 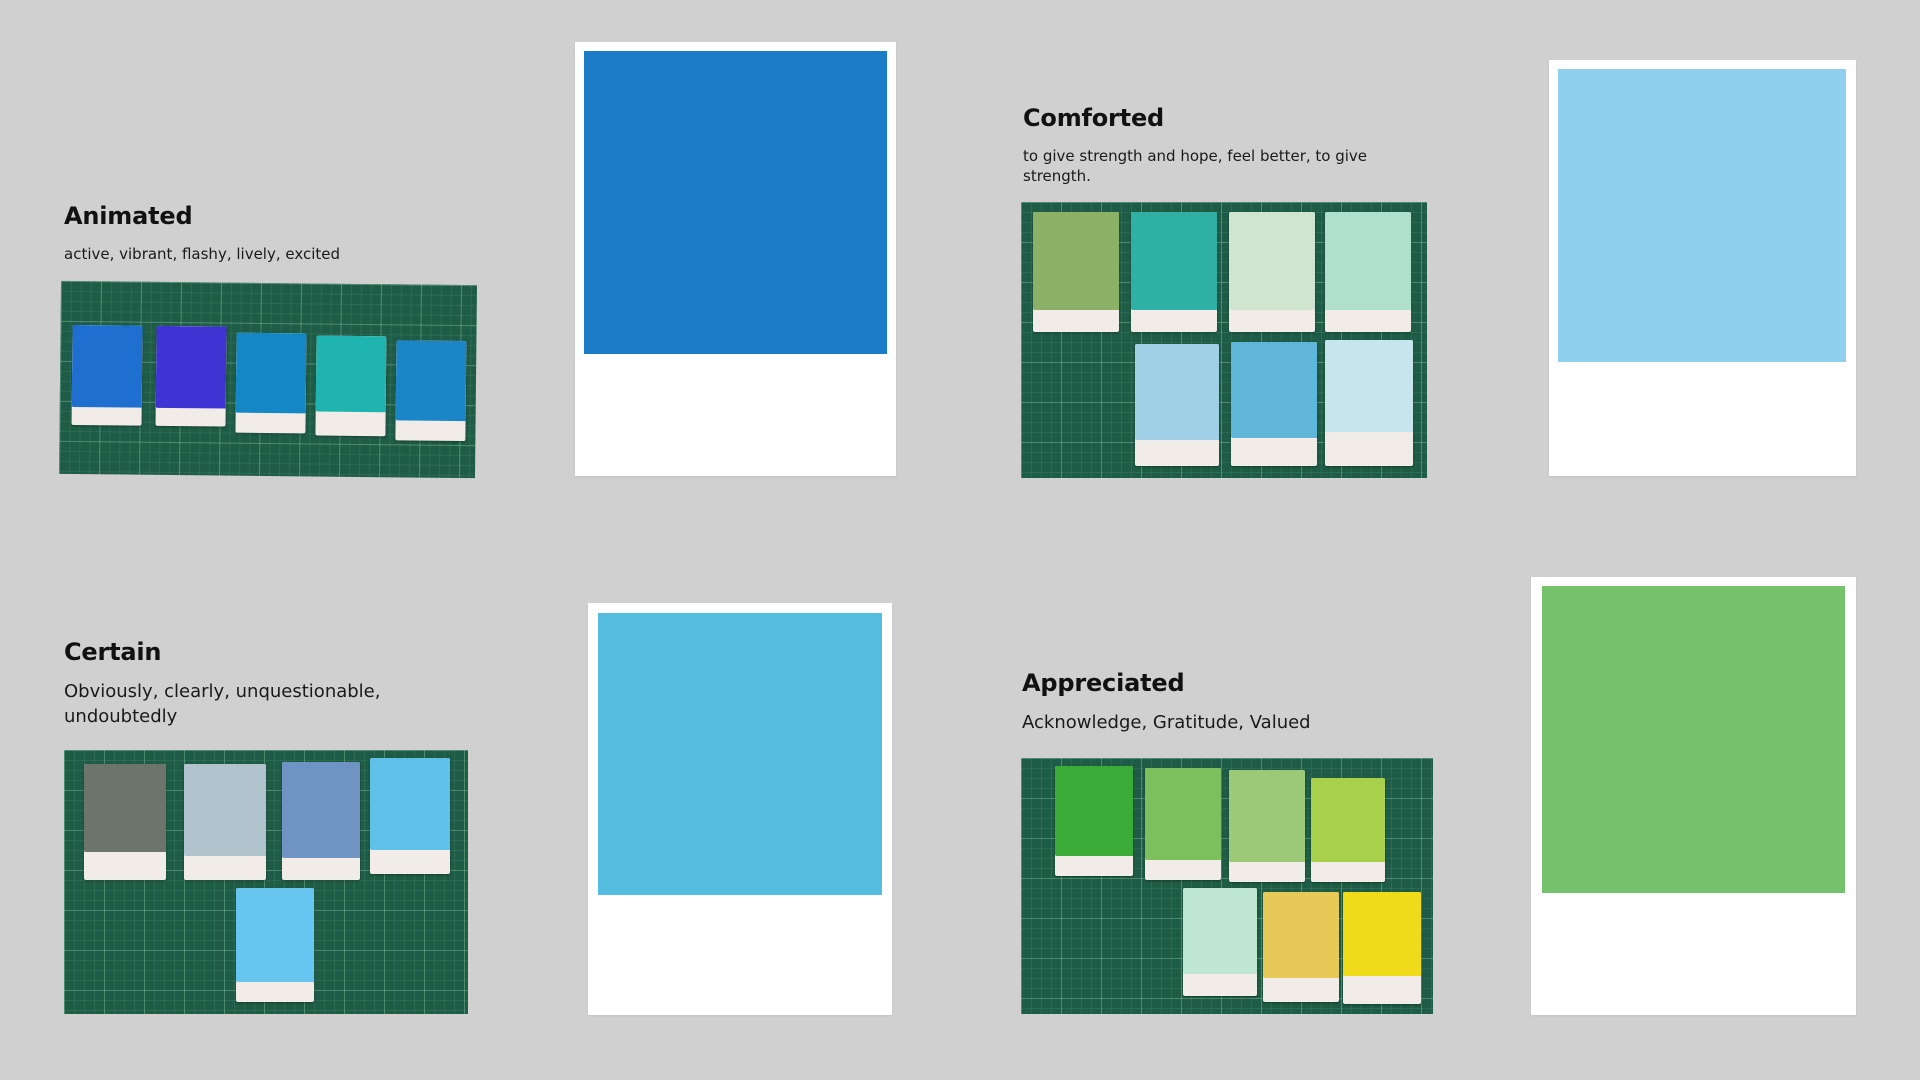 What do you see at coordinates (202, 254) in the screenshot?
I see `section-description: active, vibrant, flashy, lively, excited` at bounding box center [202, 254].